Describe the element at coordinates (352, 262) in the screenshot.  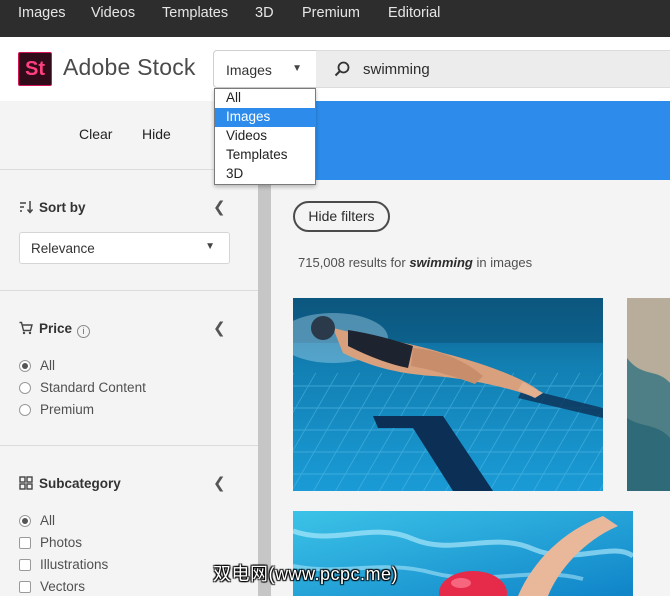
I see `results-count: 715,008 results for` at that location.